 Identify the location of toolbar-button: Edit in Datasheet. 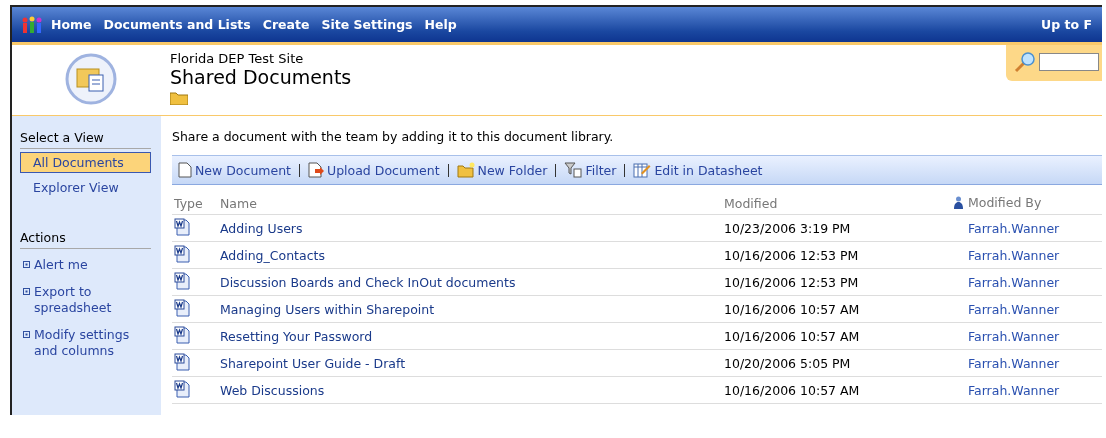
(698, 170).